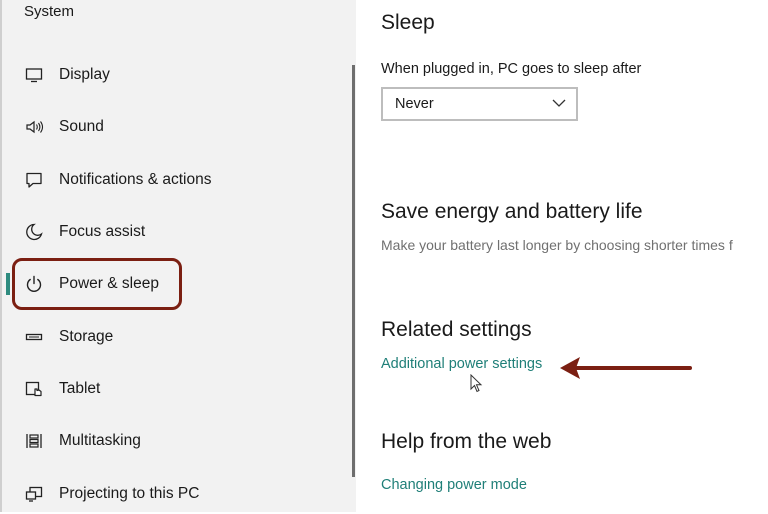 This screenshot has height=514, width=768. Describe the element at coordinates (34, 127) in the screenshot. I see `speaker-icon` at that location.